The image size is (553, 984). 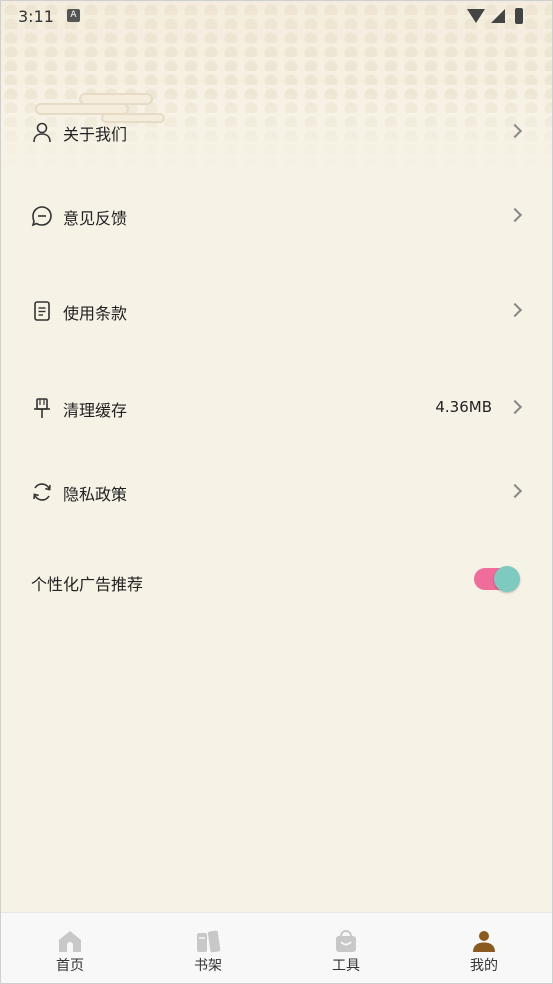 What do you see at coordinates (209, 941) in the screenshot?
I see `bookshelf-icon` at bounding box center [209, 941].